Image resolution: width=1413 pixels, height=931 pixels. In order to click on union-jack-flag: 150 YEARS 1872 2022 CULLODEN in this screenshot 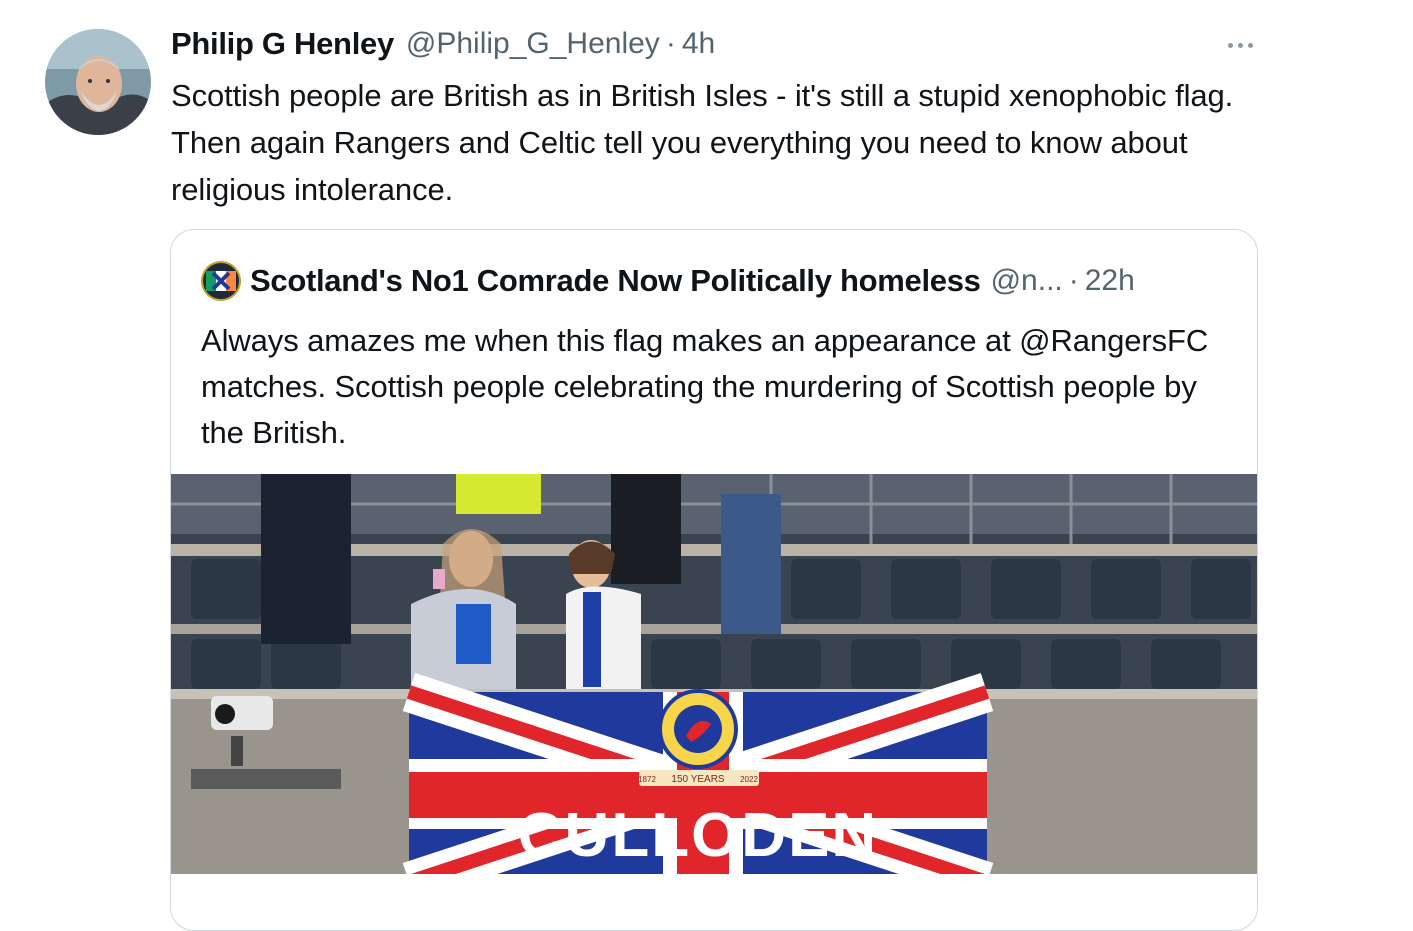, I will do `click(698, 787)`.